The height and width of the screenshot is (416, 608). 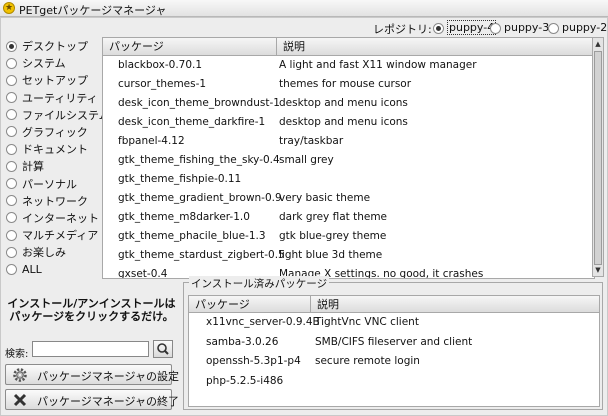 I want to click on scrollbar-thumb, so click(x=598, y=158).